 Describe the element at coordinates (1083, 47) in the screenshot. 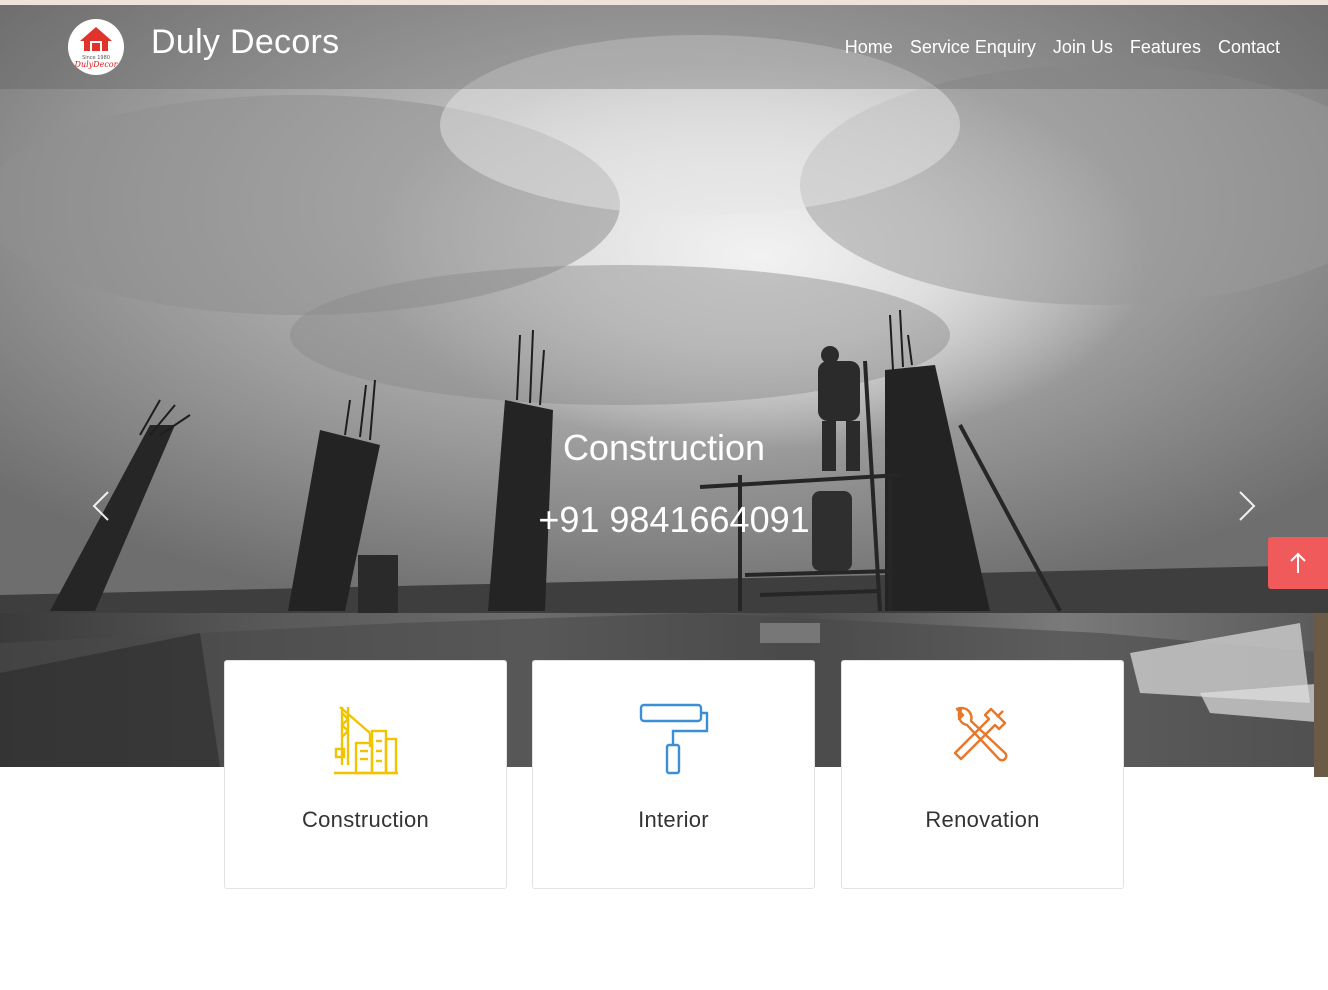

I see `nav-join-us: Join Us` at that location.